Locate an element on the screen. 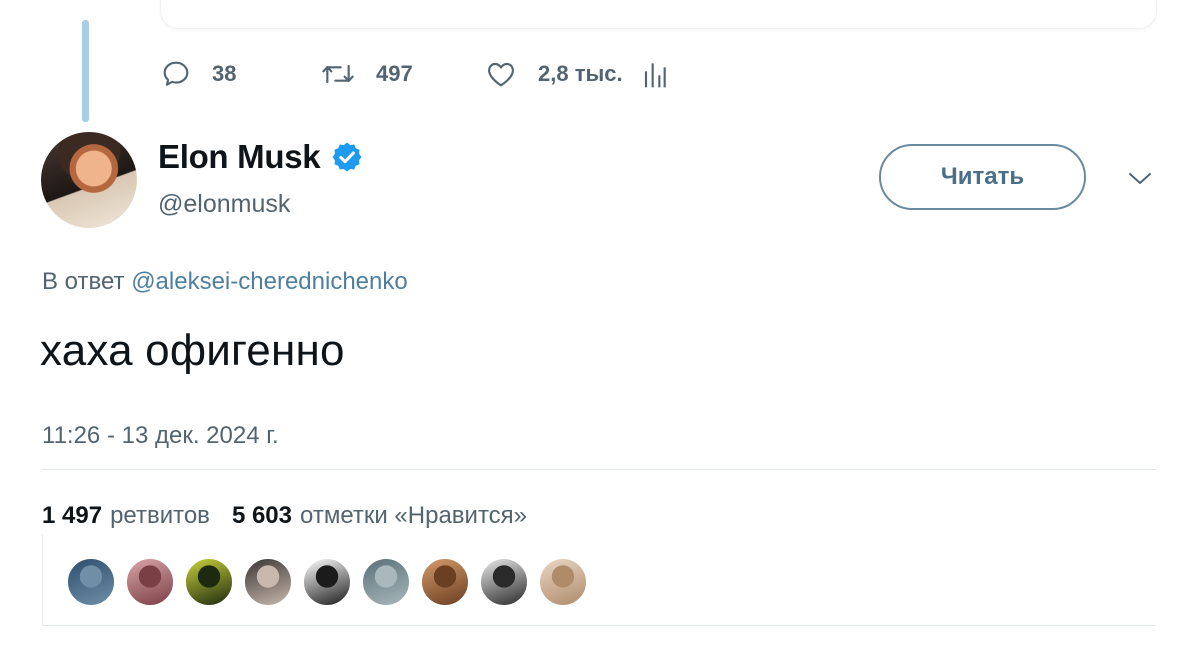 This screenshot has height=660, width=1200. author-avatar is located at coordinates (89, 180).